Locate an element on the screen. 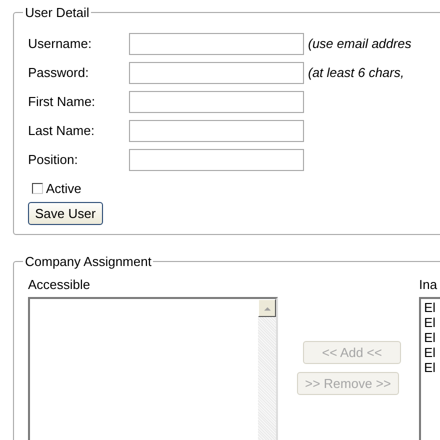 The height and width of the screenshot is (440, 440). field-label: Username: is located at coordinates (60, 43).